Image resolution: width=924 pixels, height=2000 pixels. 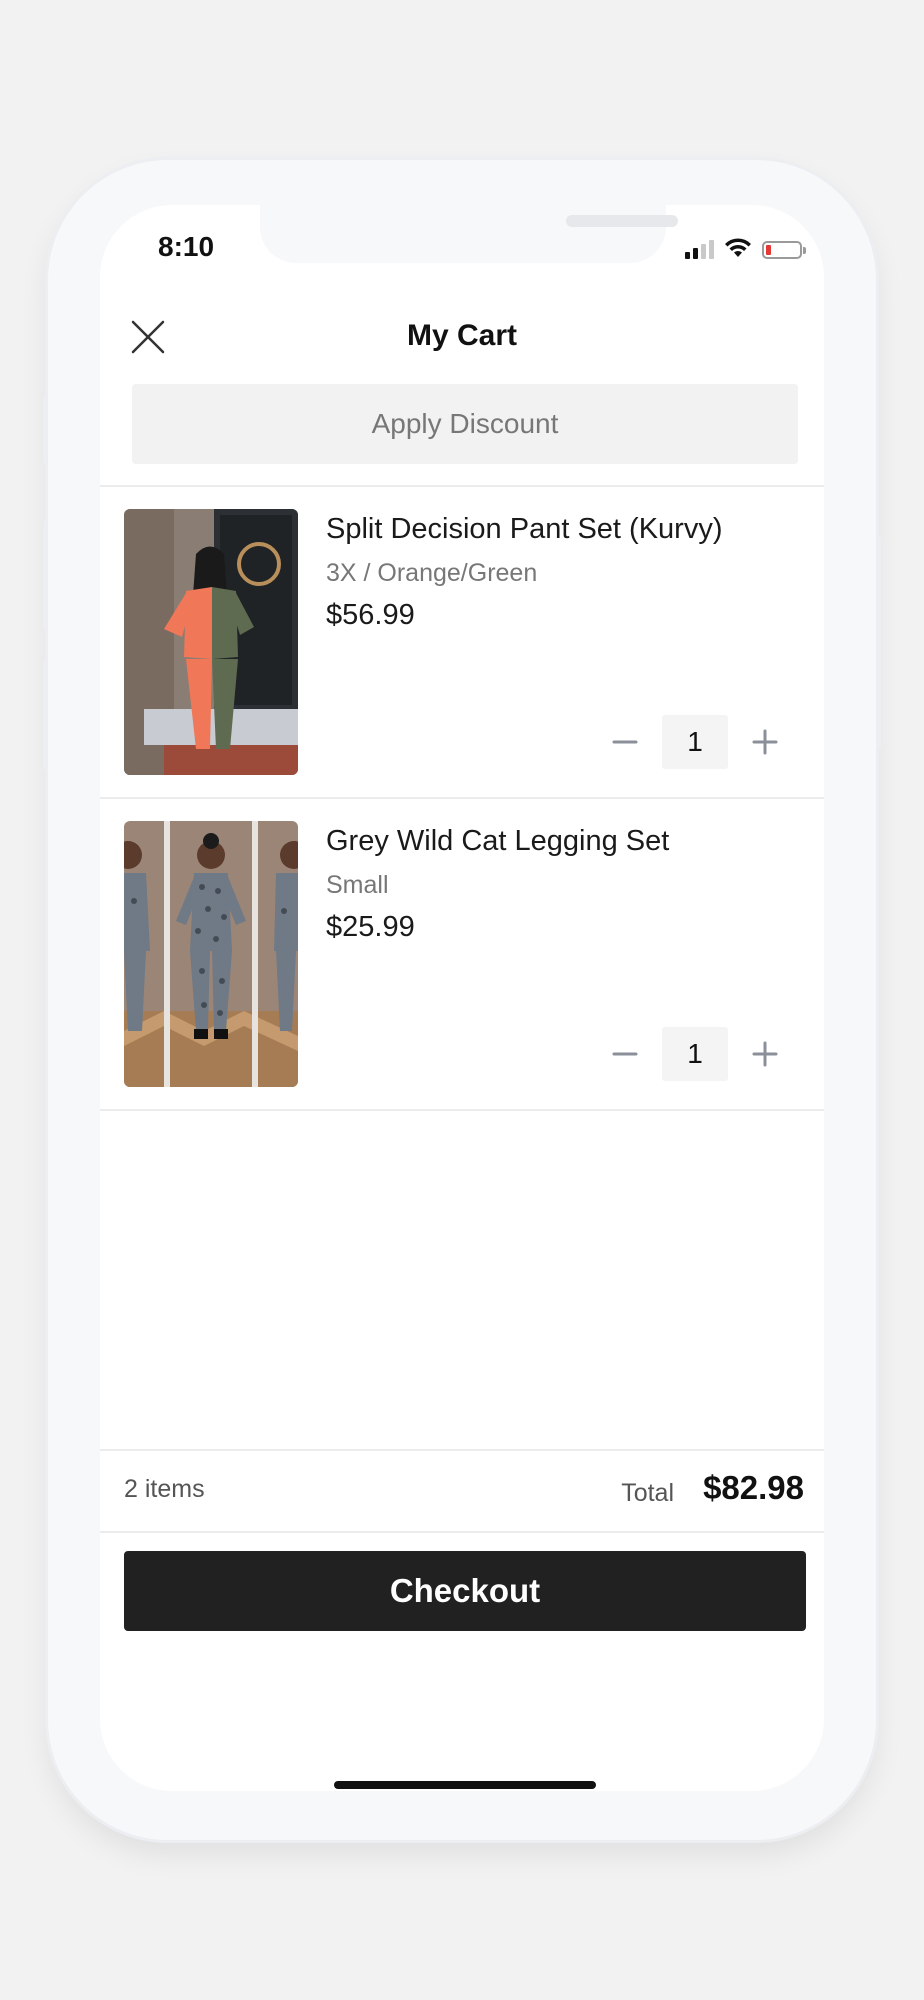 What do you see at coordinates (784, 250) in the screenshot?
I see `battery-icon` at bounding box center [784, 250].